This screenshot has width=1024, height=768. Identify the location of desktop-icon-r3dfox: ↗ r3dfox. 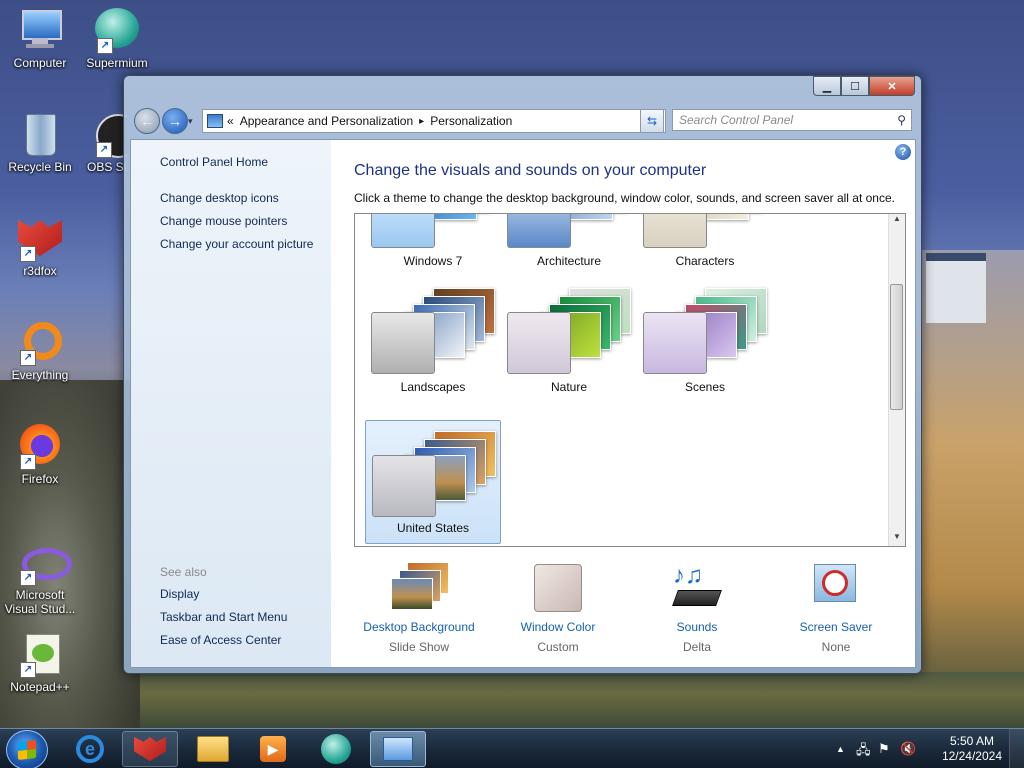
(40, 246).